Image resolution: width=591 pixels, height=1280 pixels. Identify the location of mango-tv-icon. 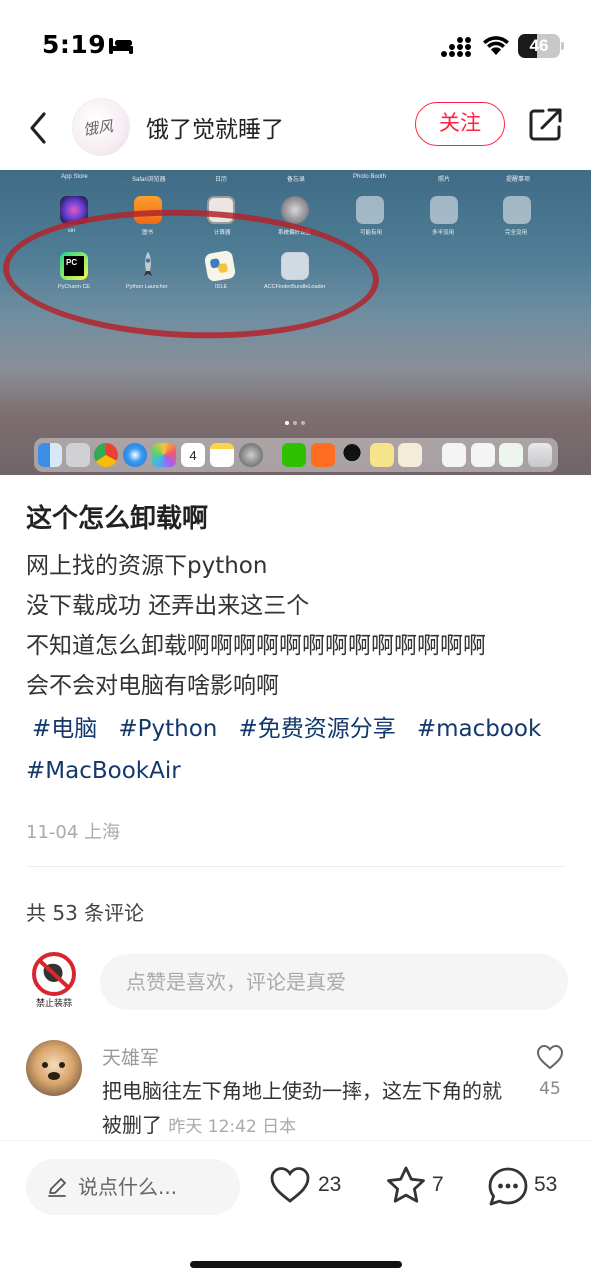
(323, 455).